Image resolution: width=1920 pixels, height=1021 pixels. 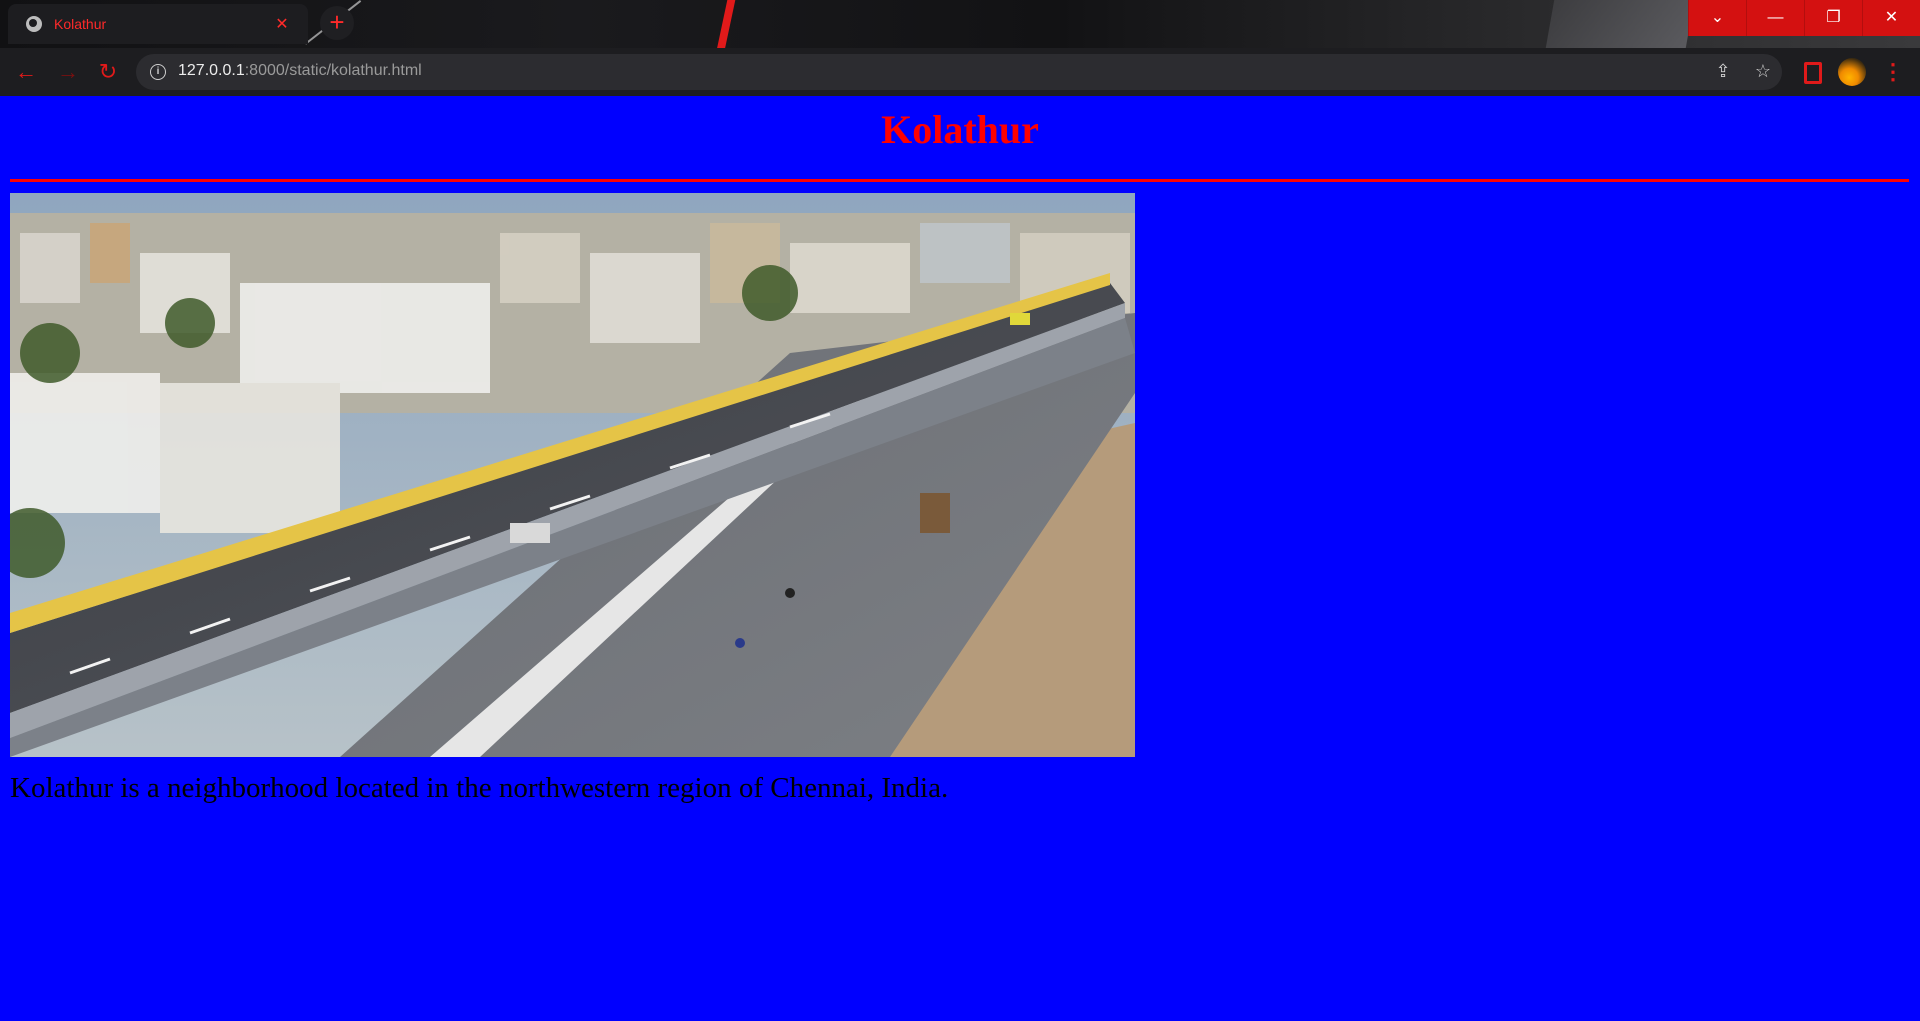 What do you see at coordinates (1833, 18) in the screenshot?
I see `restore-button: ❐` at bounding box center [1833, 18].